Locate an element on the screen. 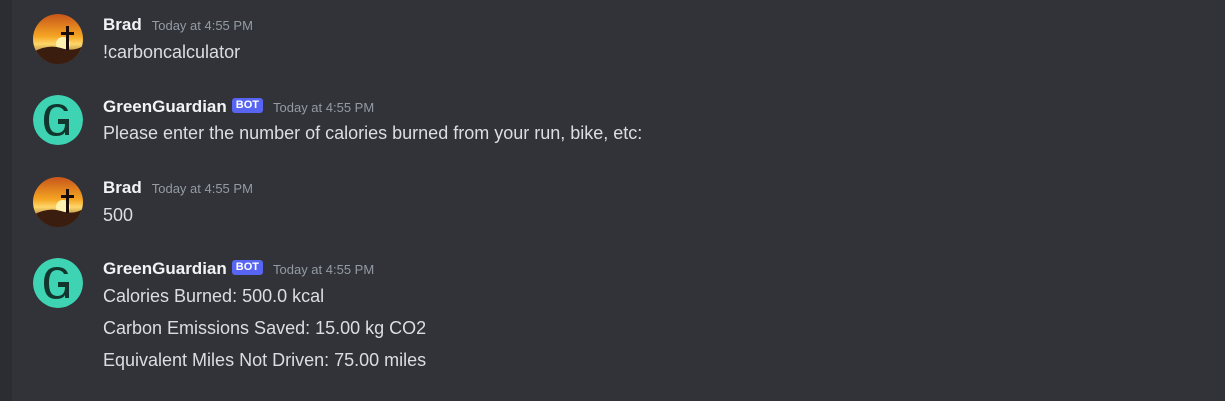 Image resolution: width=1225 pixels, height=401 pixels. message-content: Carbon Emissions Saved: 15.00 kg CO2 is located at coordinates (265, 328).